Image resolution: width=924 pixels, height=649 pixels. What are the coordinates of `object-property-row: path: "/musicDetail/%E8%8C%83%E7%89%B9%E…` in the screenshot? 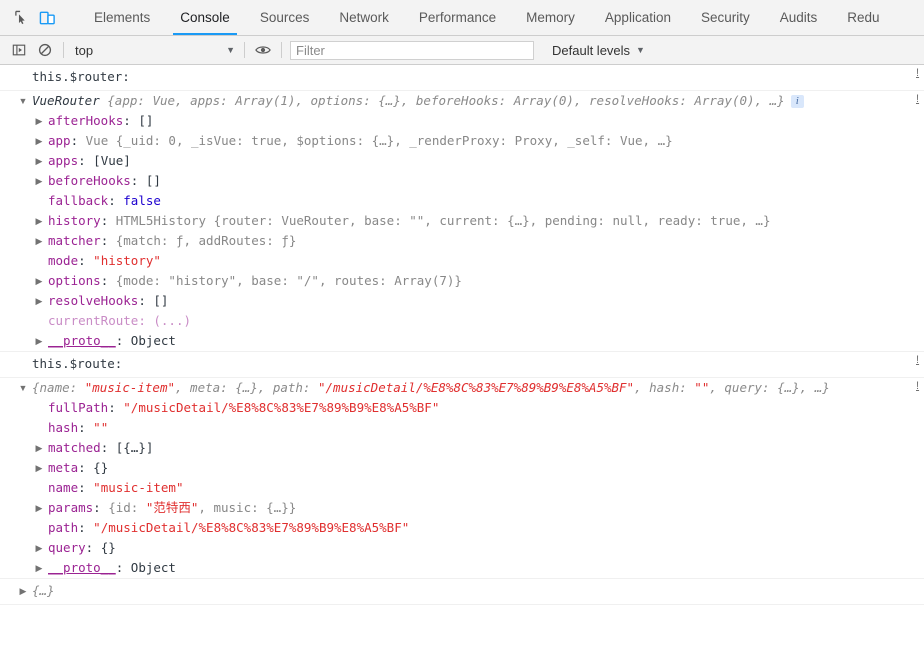 It's located at (462, 528).